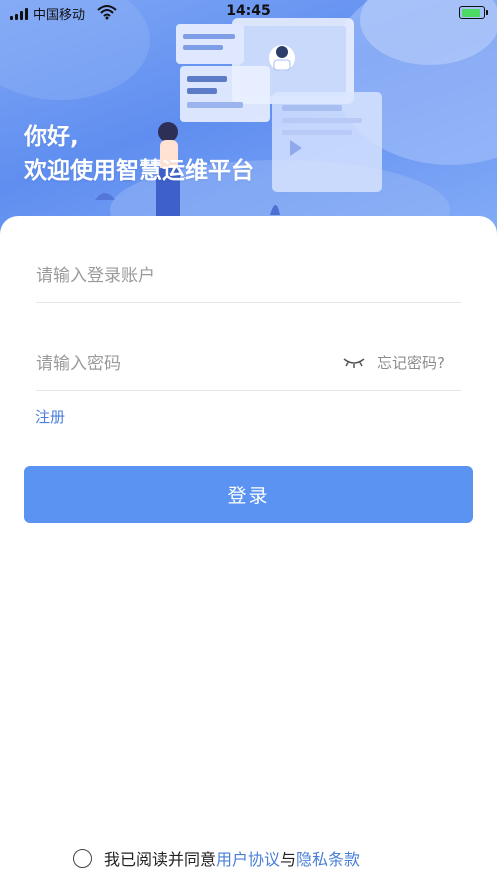 This screenshot has height=883, width=497. Describe the element at coordinates (186, 364) in the screenshot. I see `password-input` at that location.